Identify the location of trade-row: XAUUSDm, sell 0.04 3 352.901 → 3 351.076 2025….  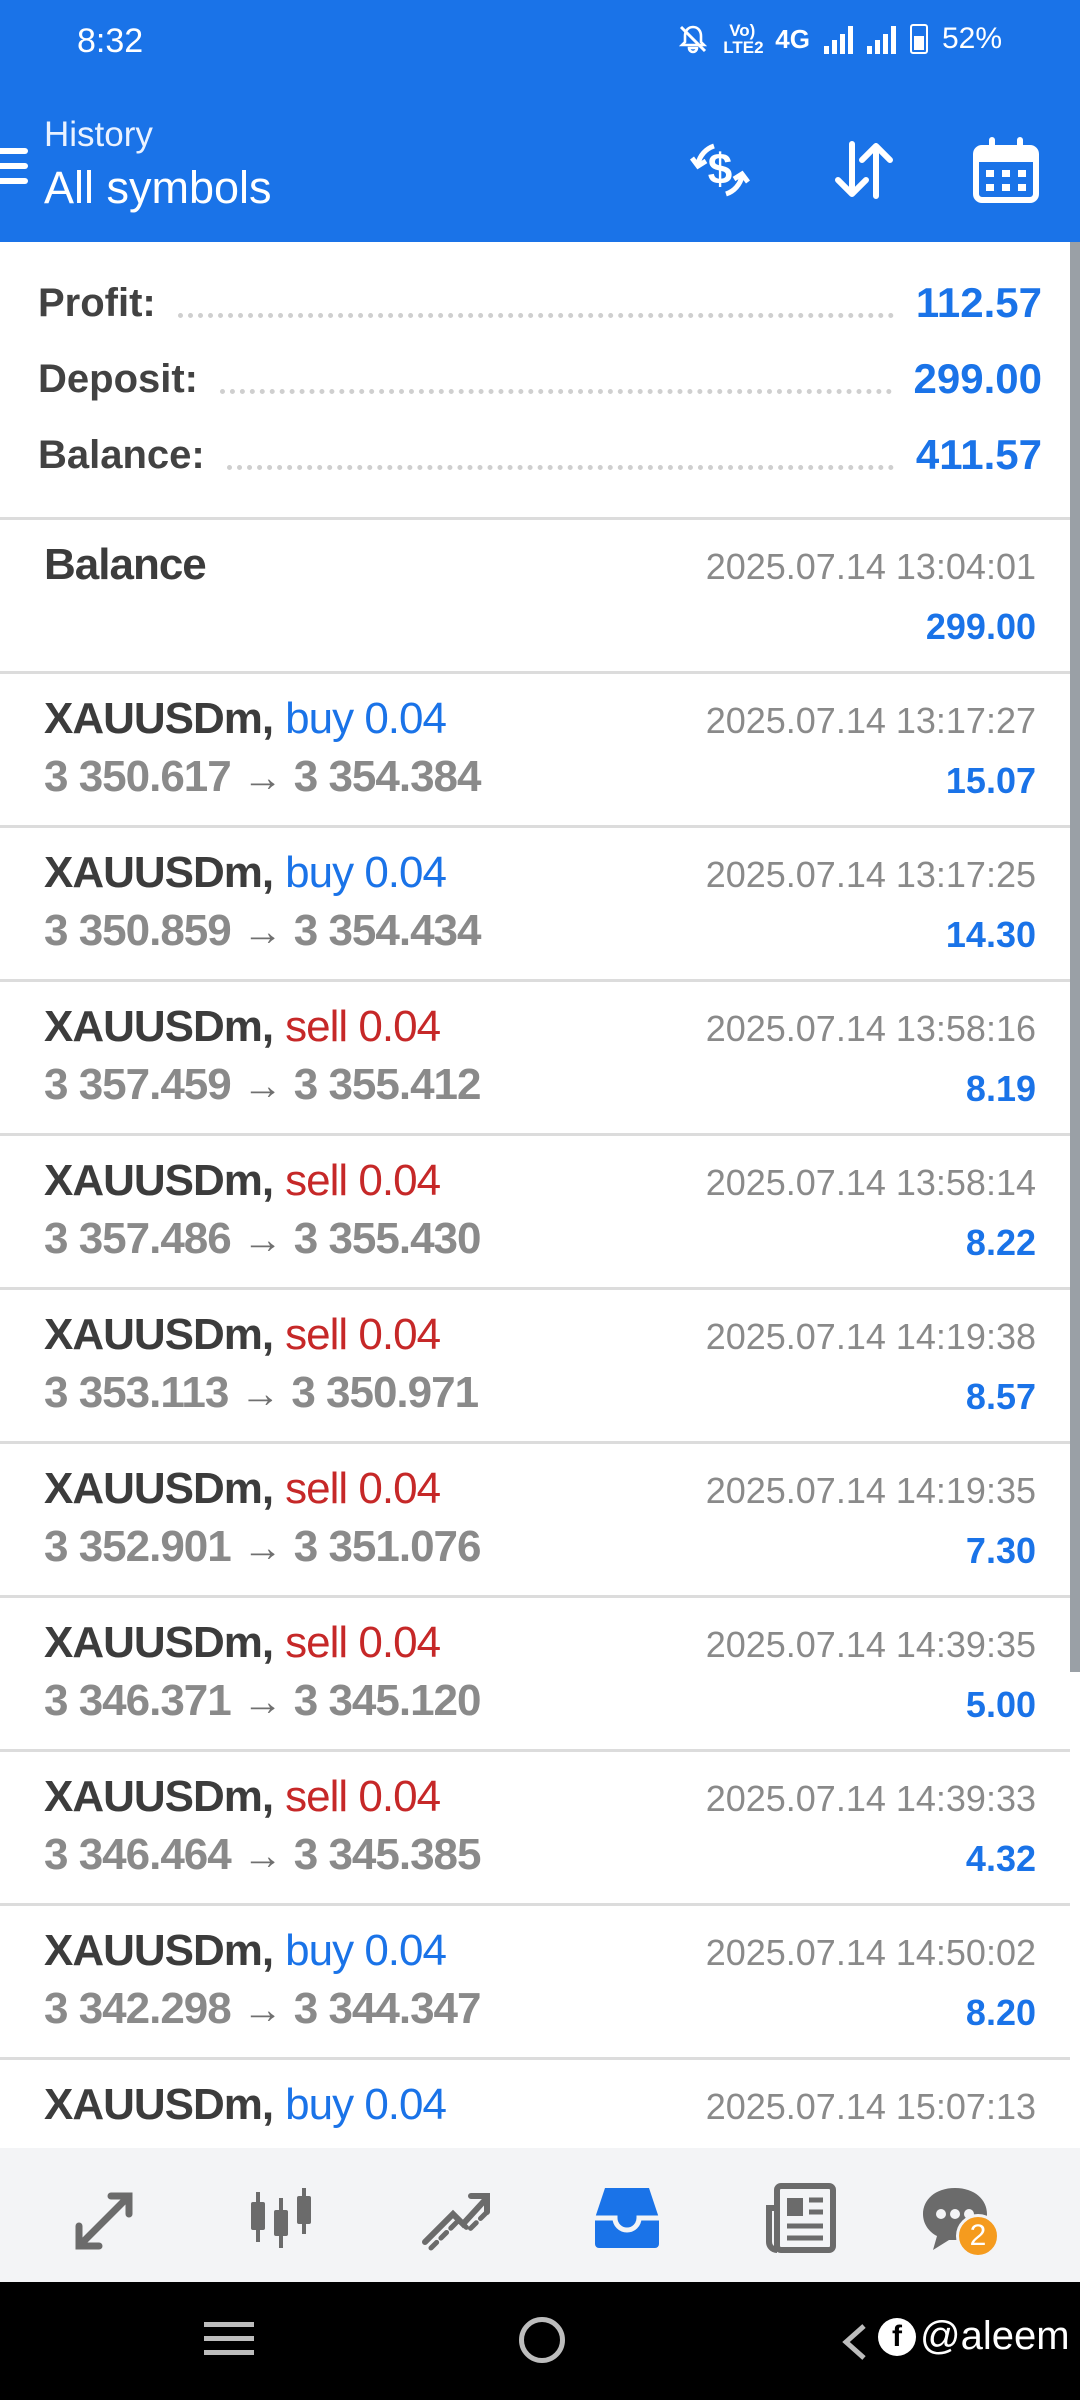
(535, 1521).